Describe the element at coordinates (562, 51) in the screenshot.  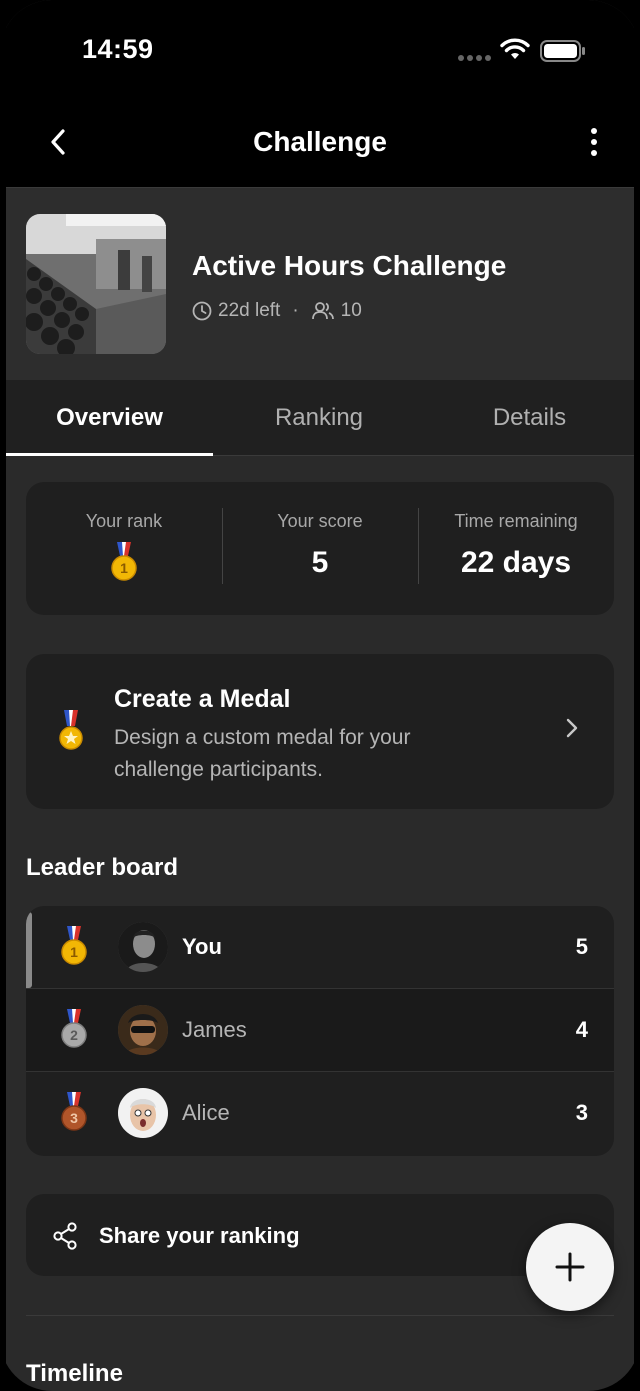
I see `battery-icon` at that location.